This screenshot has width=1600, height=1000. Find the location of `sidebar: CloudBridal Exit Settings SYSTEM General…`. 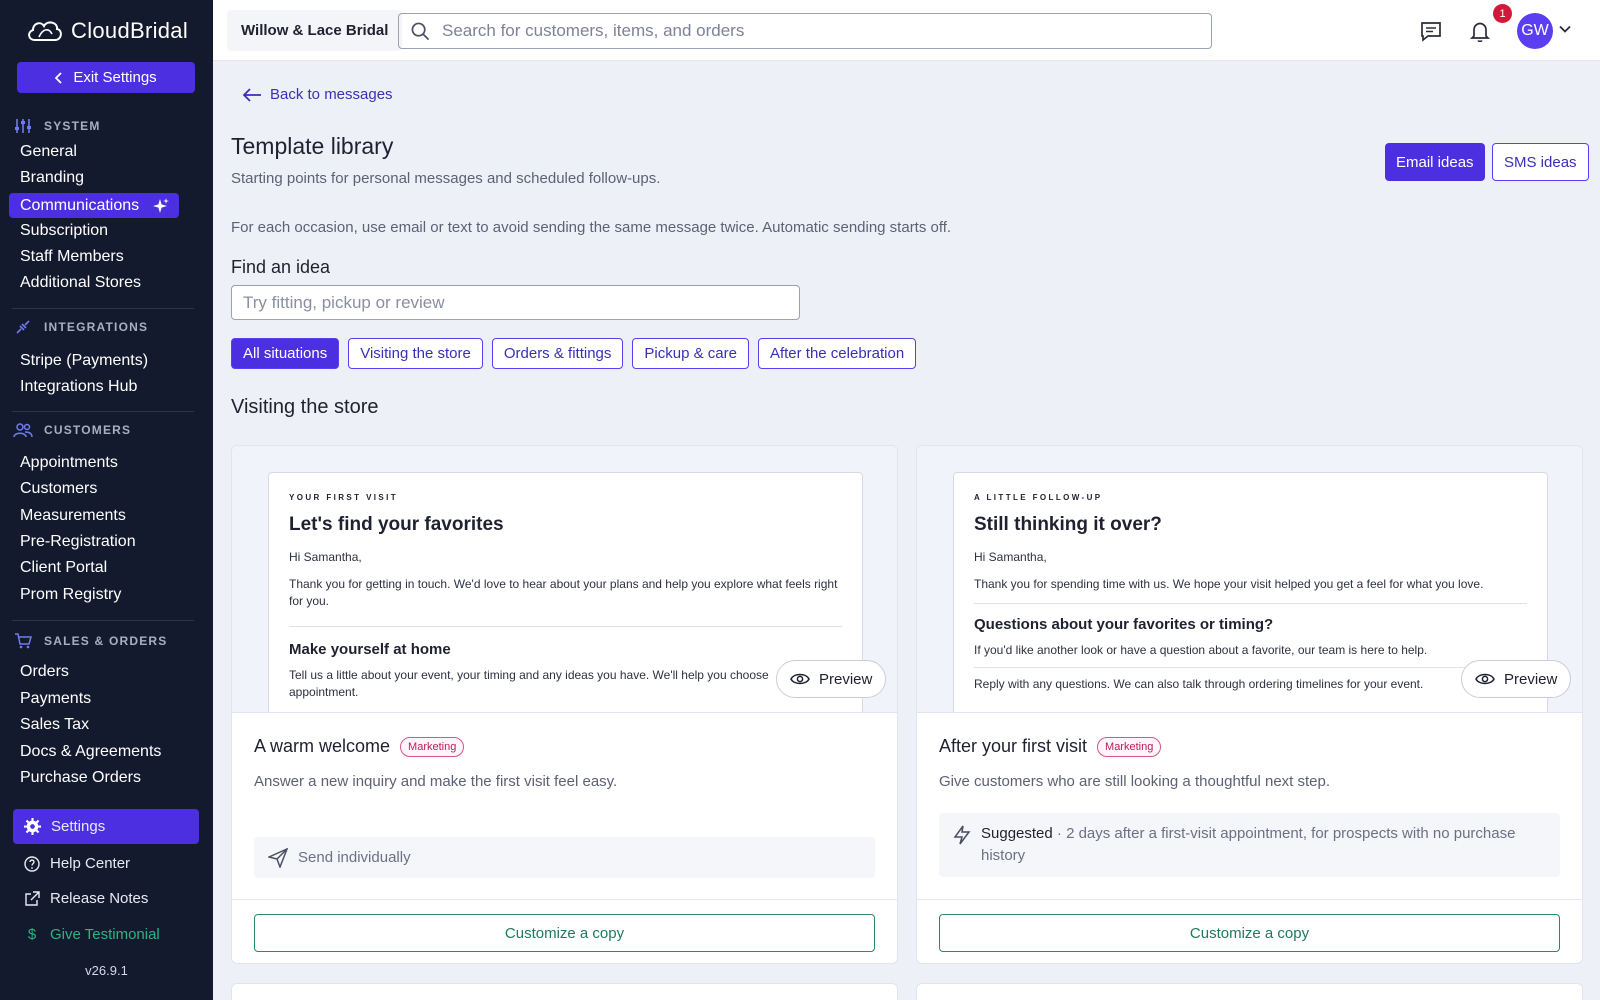

sidebar: CloudBridal Exit Settings SYSTEM General… is located at coordinates (106, 500).